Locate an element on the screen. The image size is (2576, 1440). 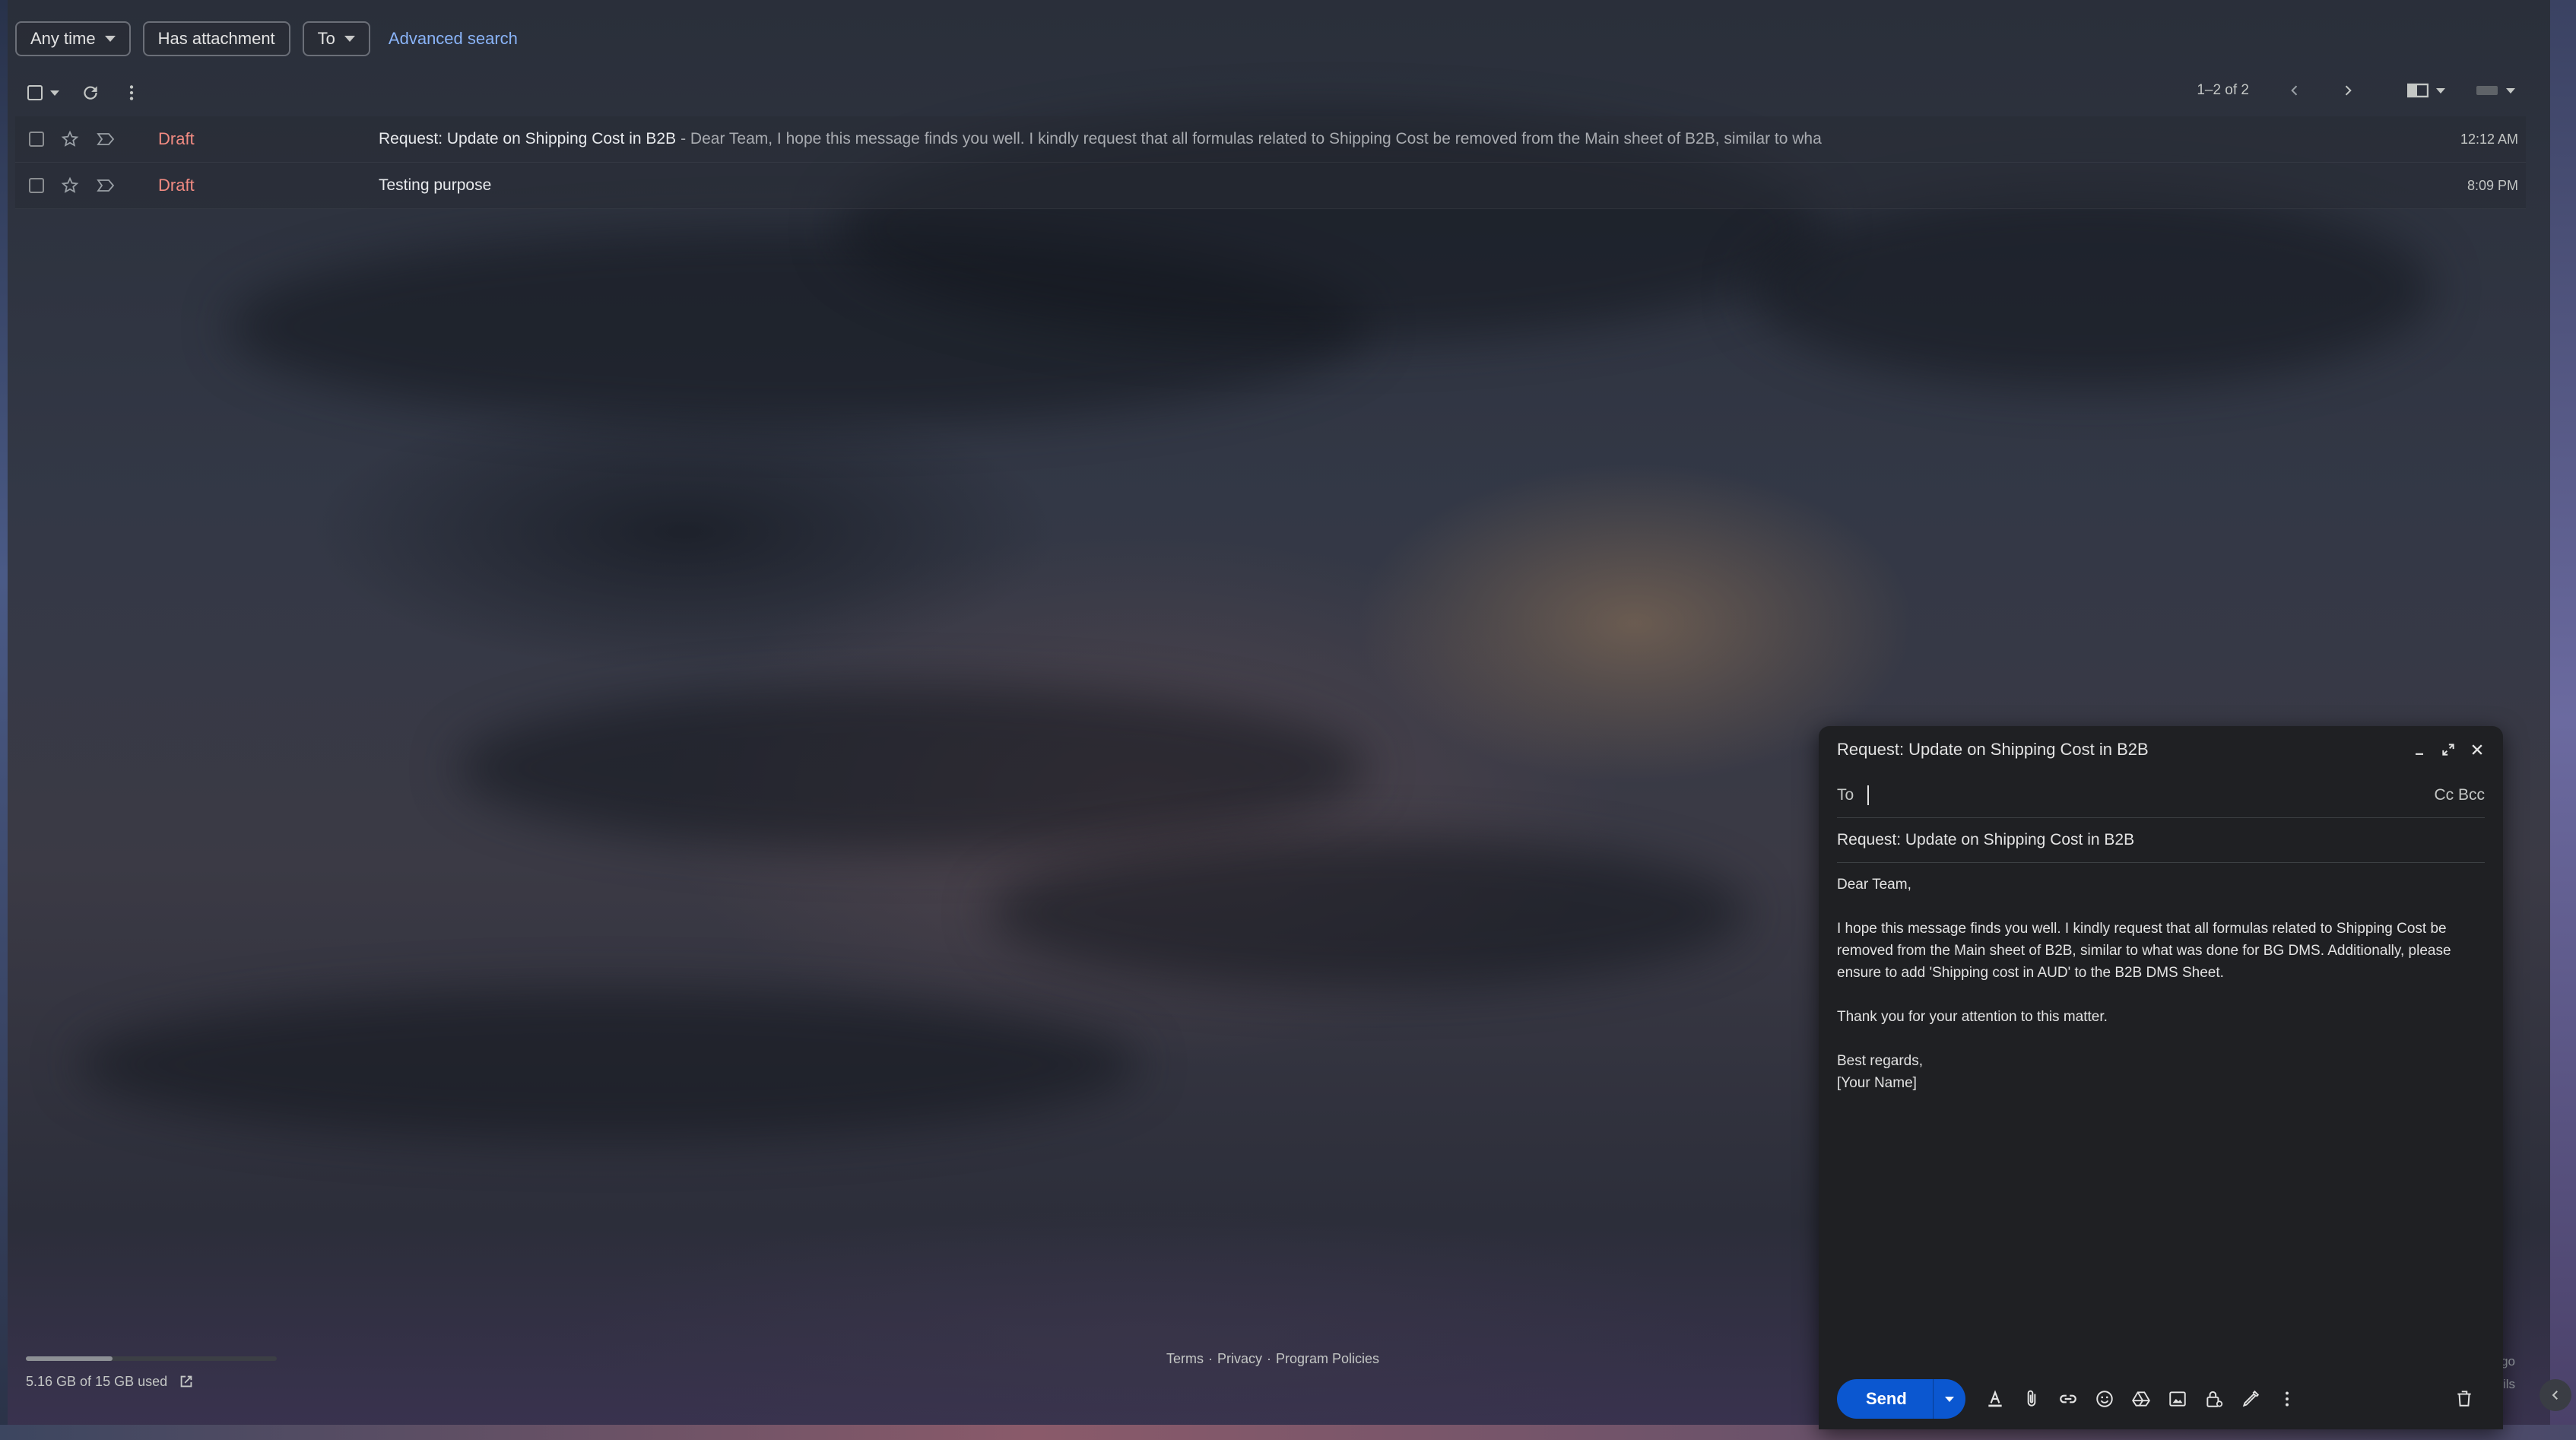
storage-usage-fill is located at coordinates (69, 1358).